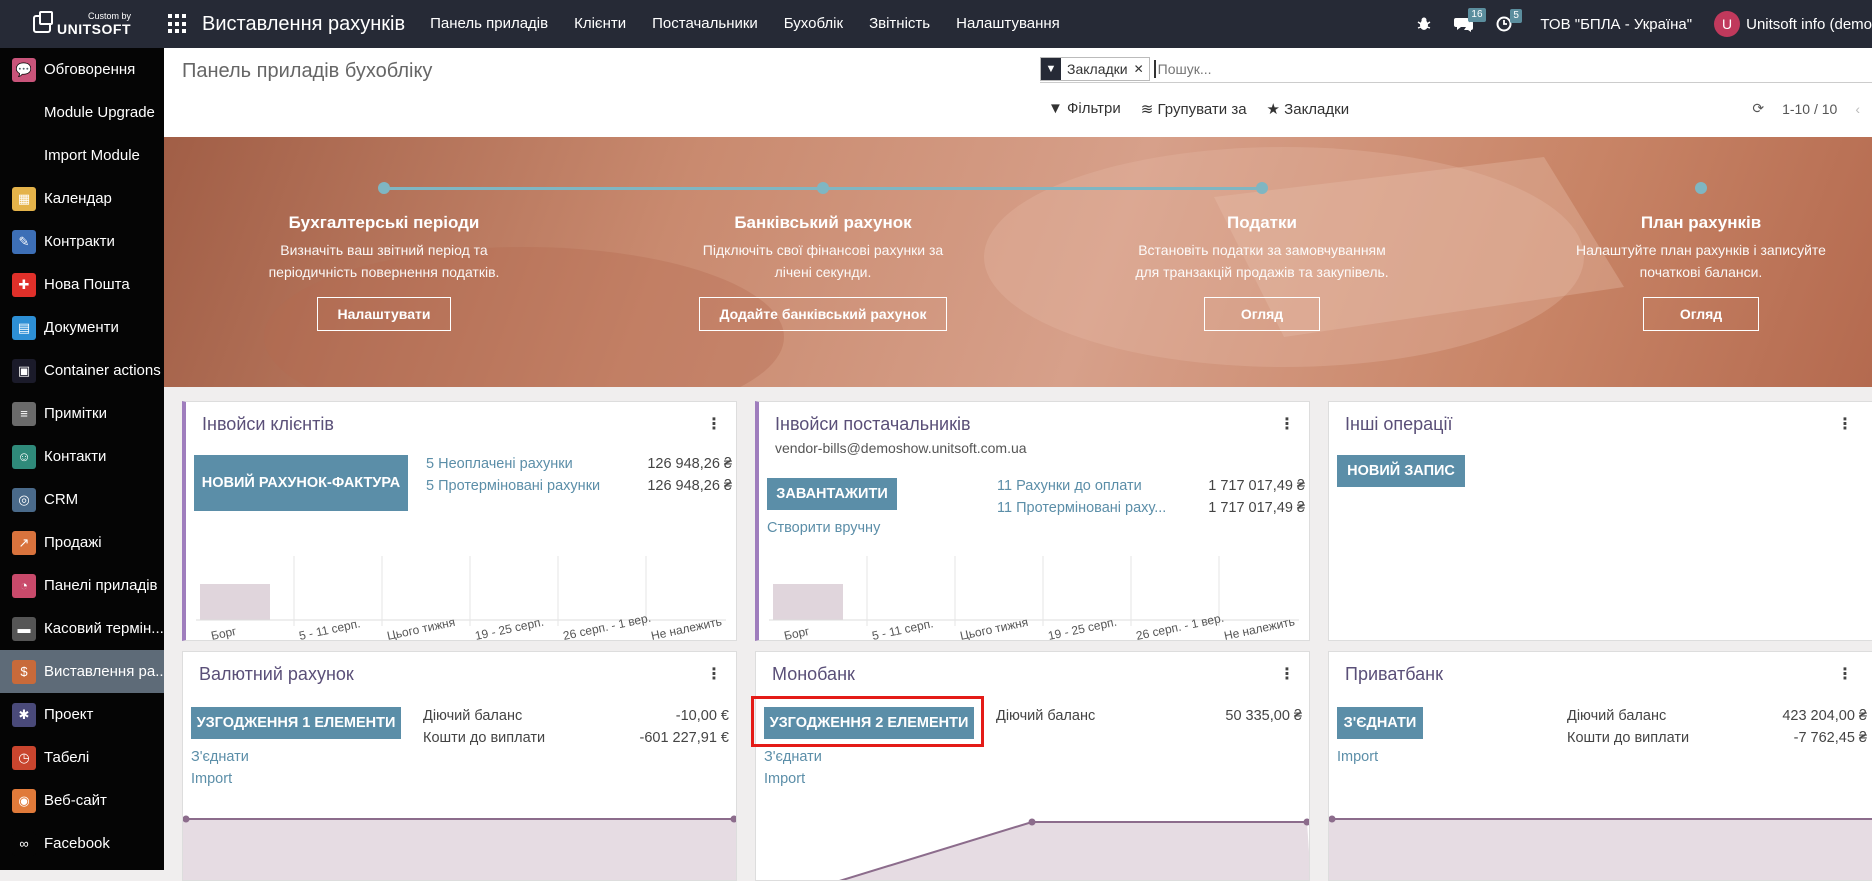  What do you see at coordinates (600, 24) in the screenshot?
I see `menu-customers: Клієнти` at bounding box center [600, 24].